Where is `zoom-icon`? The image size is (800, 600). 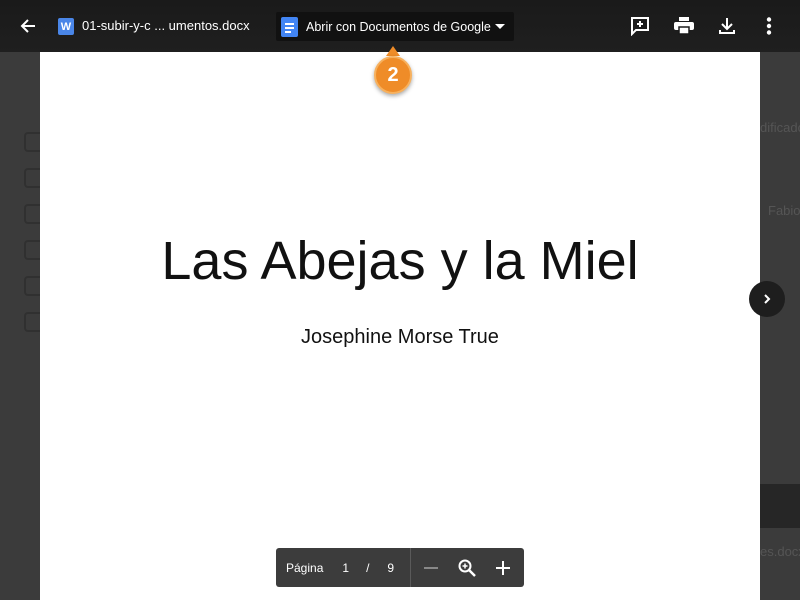
zoom-icon is located at coordinates (467, 568).